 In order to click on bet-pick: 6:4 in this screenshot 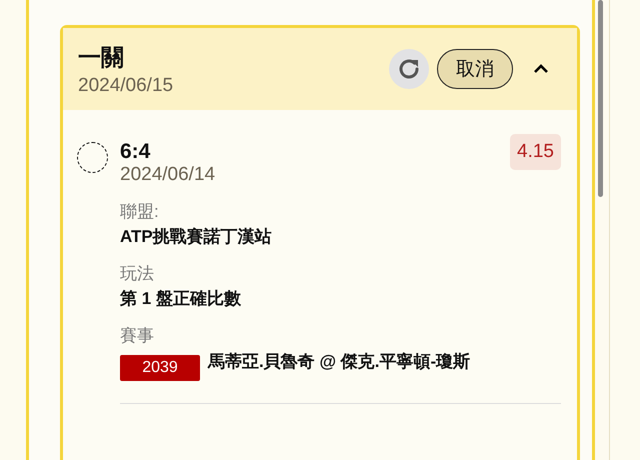, I will do `click(136, 152)`.